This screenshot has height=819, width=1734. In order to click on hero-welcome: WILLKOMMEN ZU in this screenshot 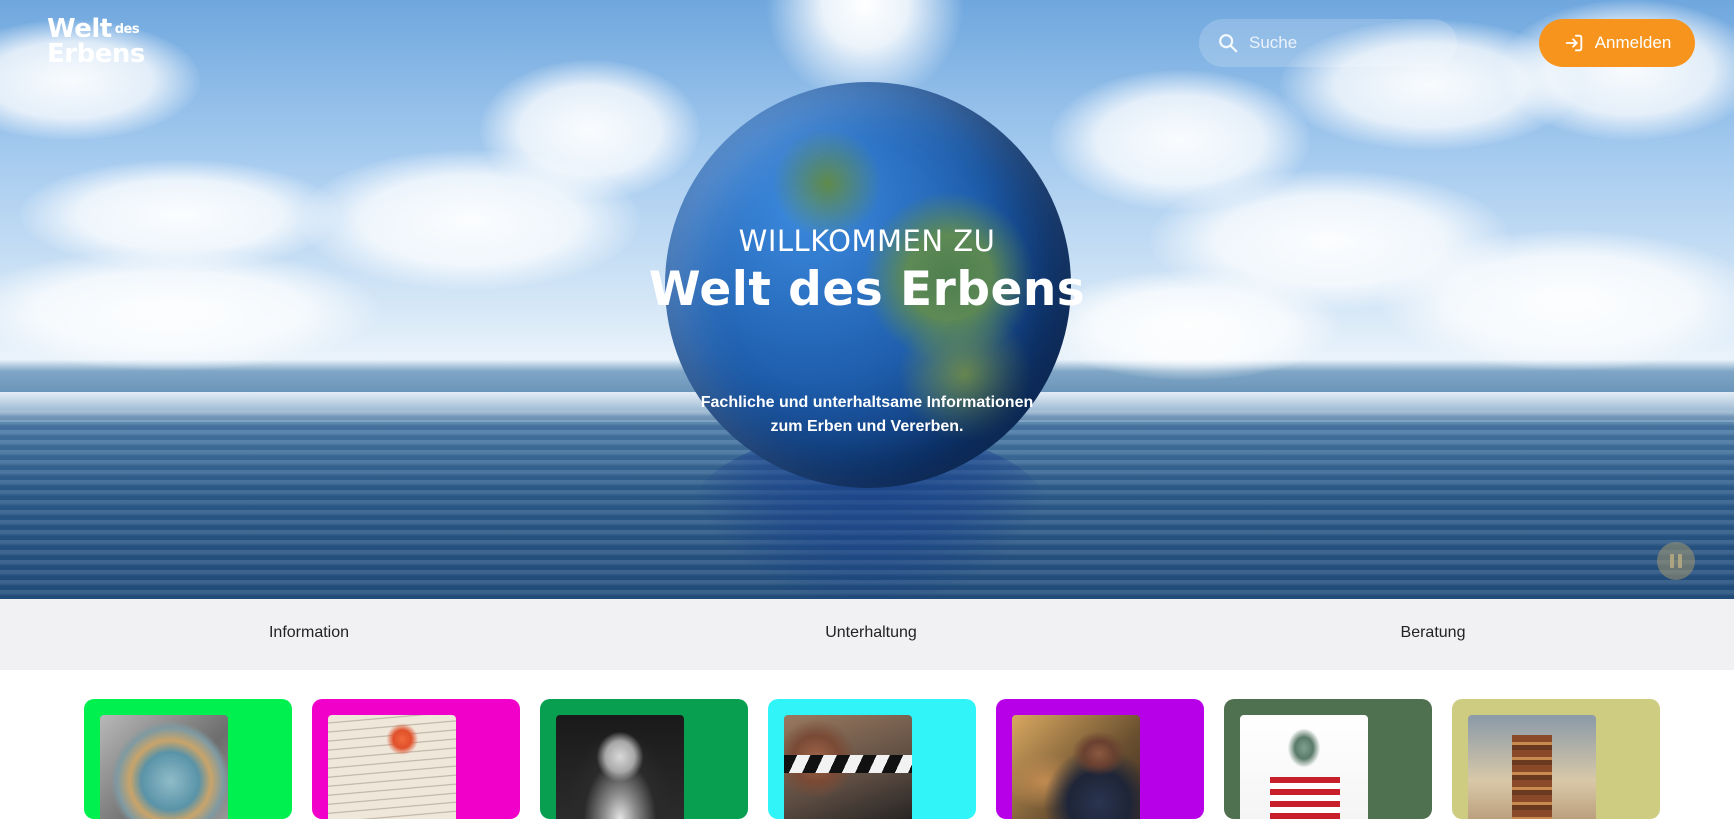, I will do `click(867, 241)`.